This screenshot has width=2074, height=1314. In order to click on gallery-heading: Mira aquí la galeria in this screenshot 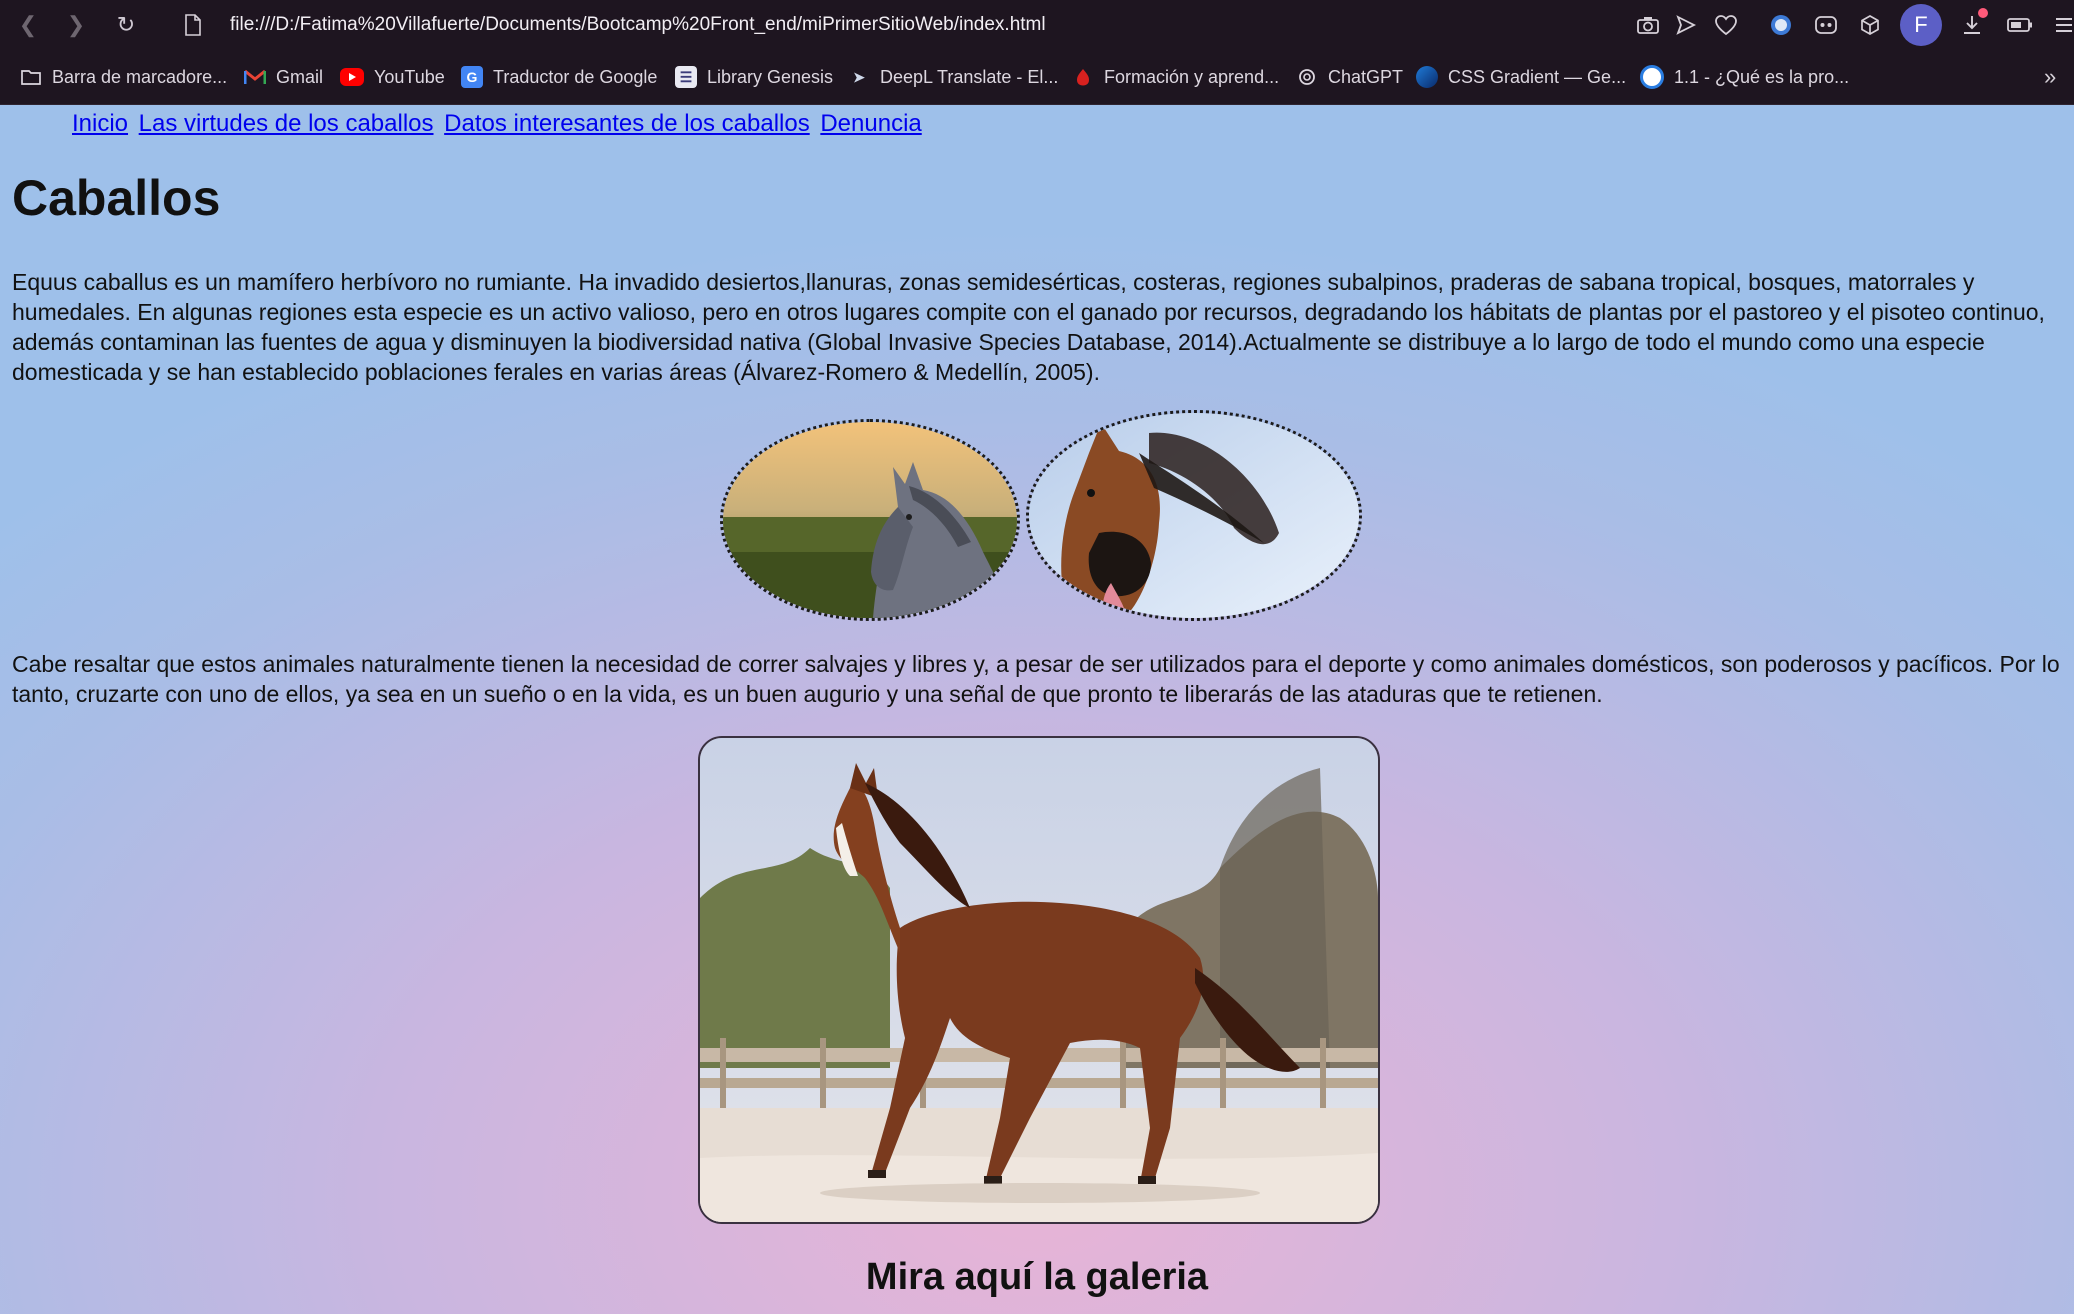, I will do `click(1037, 1277)`.